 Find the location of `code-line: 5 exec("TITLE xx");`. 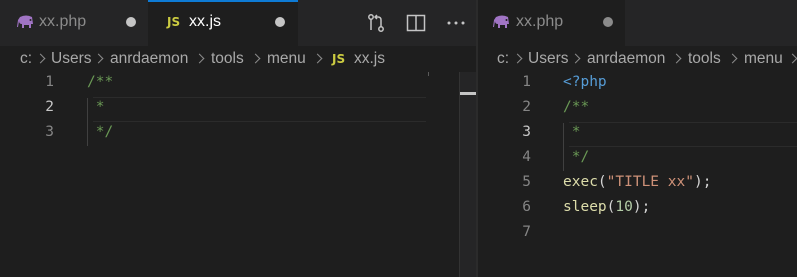

code-line: 5 exec("TITLE xx"); is located at coordinates (637, 184).